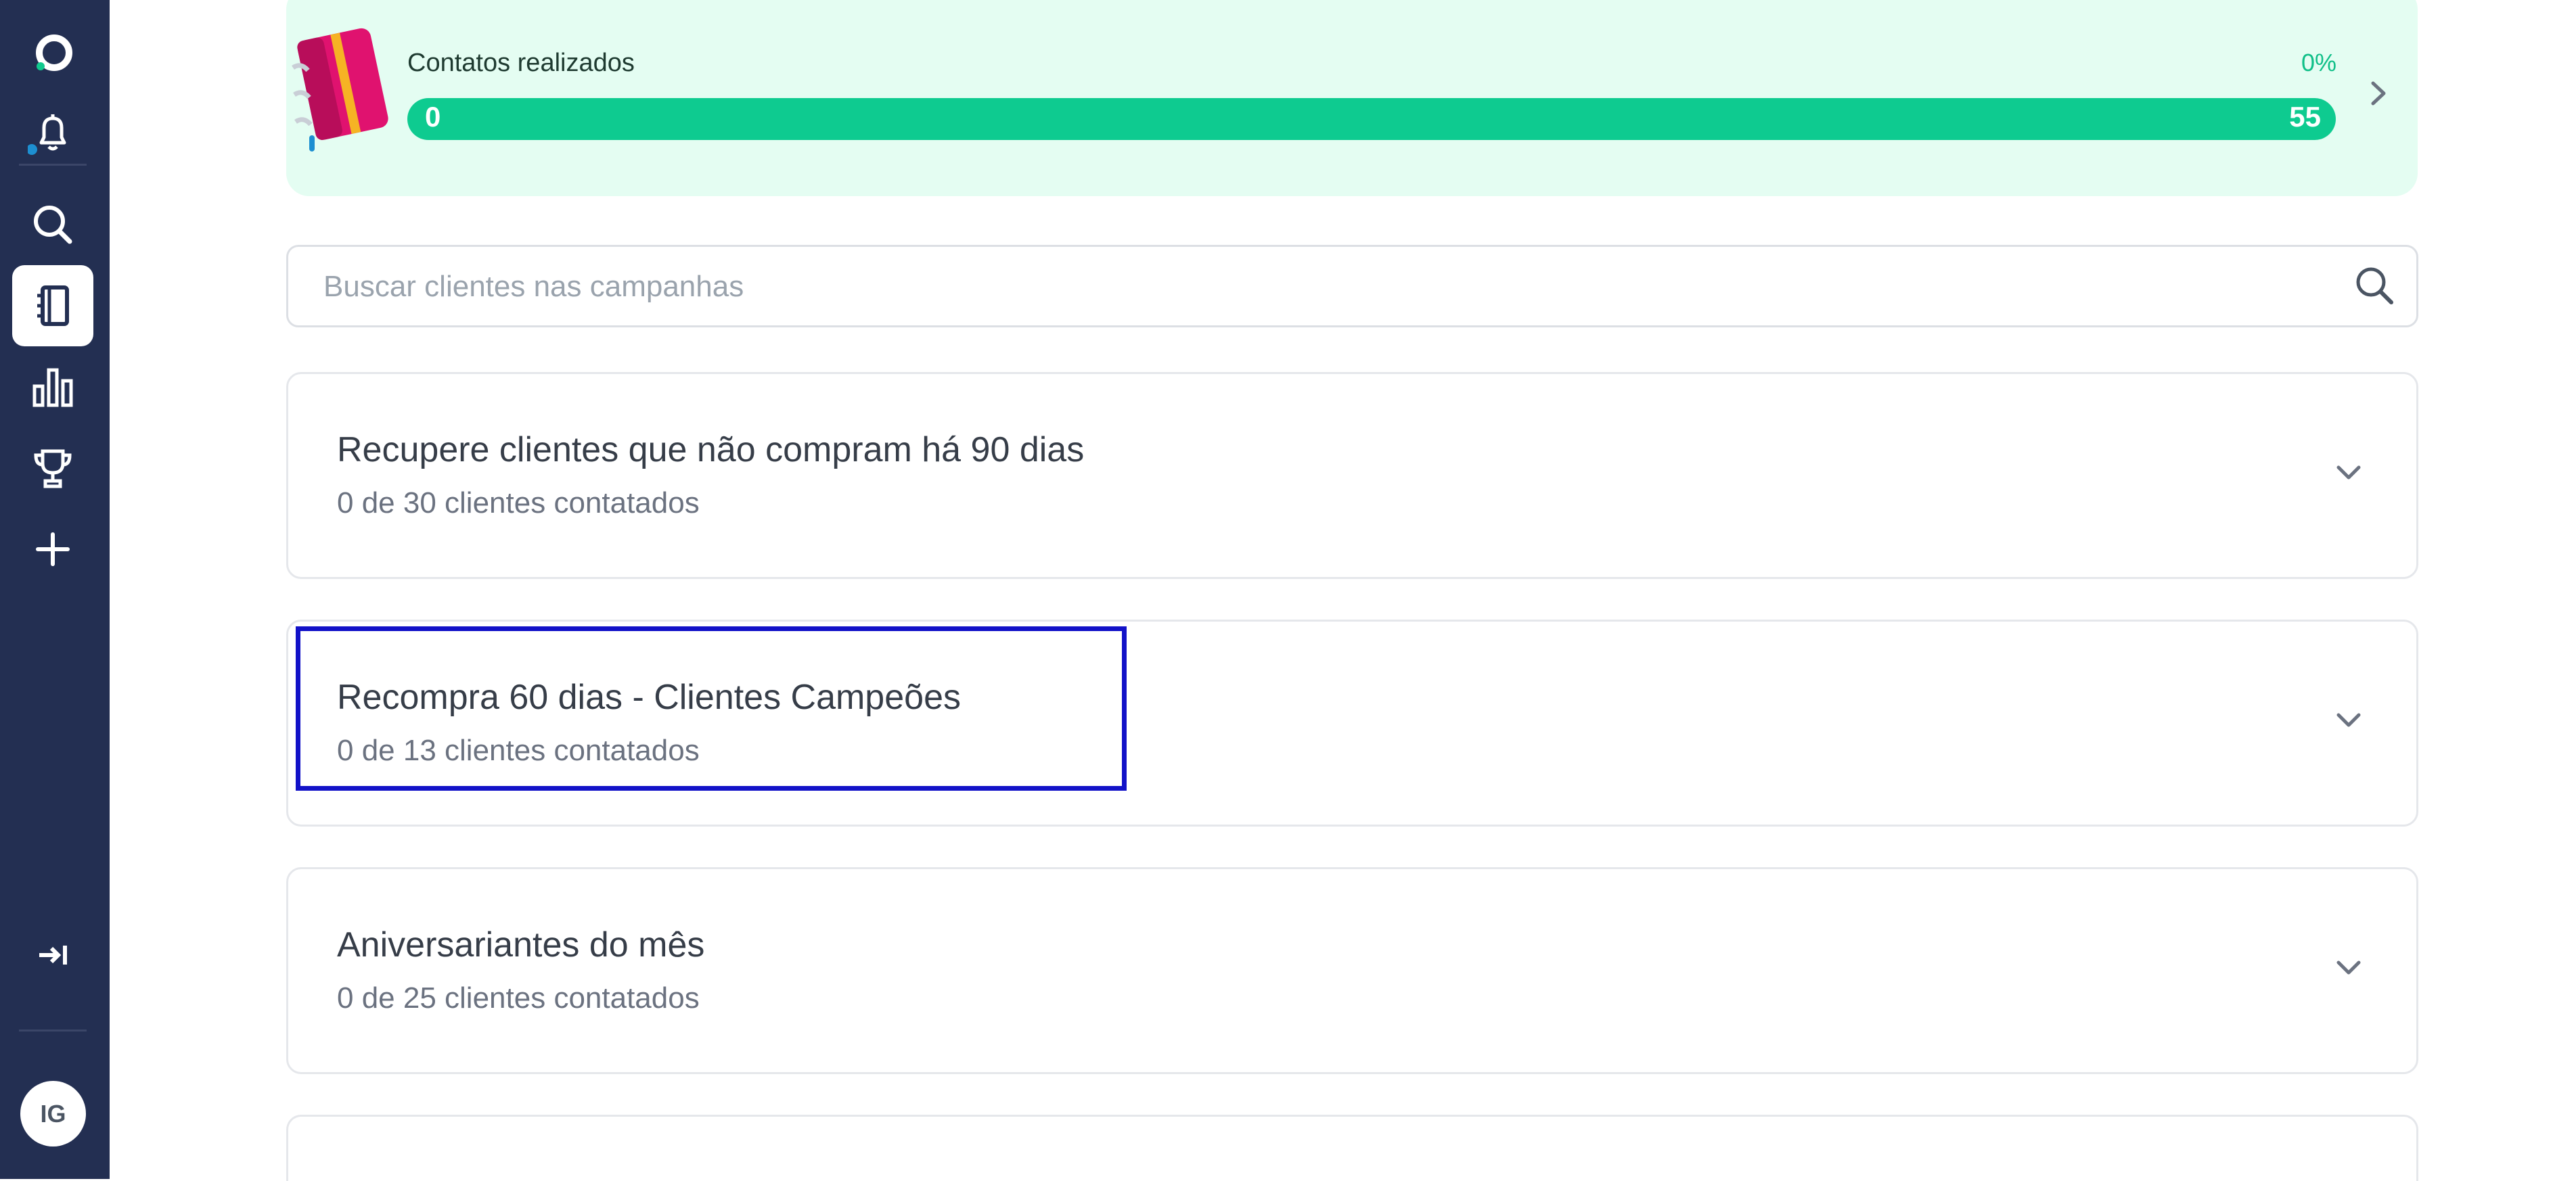 This screenshot has height=1181, width=2576. I want to click on collapse-sidebar-icon, so click(53, 955).